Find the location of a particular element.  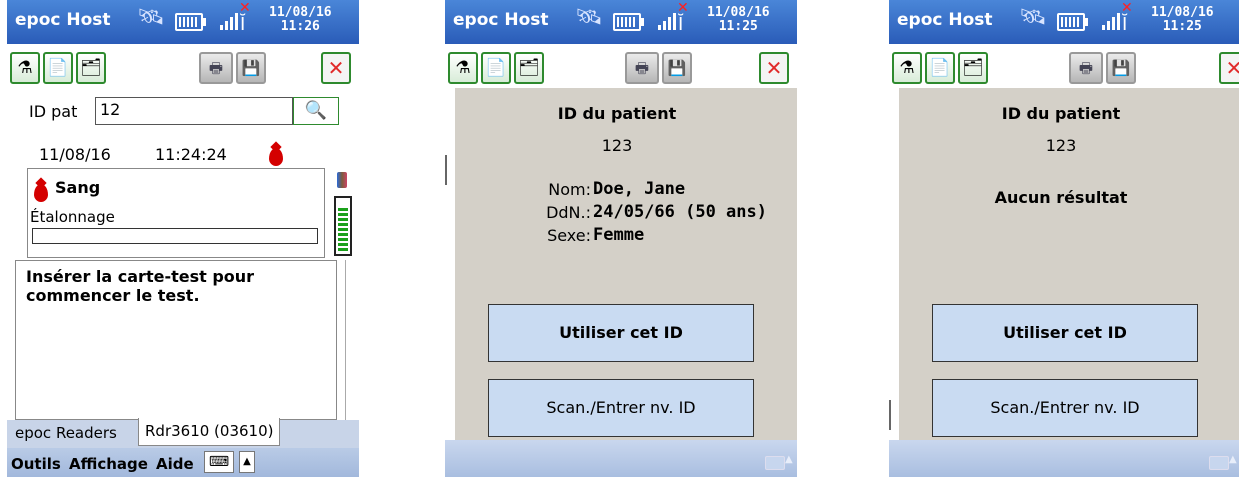

calibration-label: Étalonnage is located at coordinates (72, 217).